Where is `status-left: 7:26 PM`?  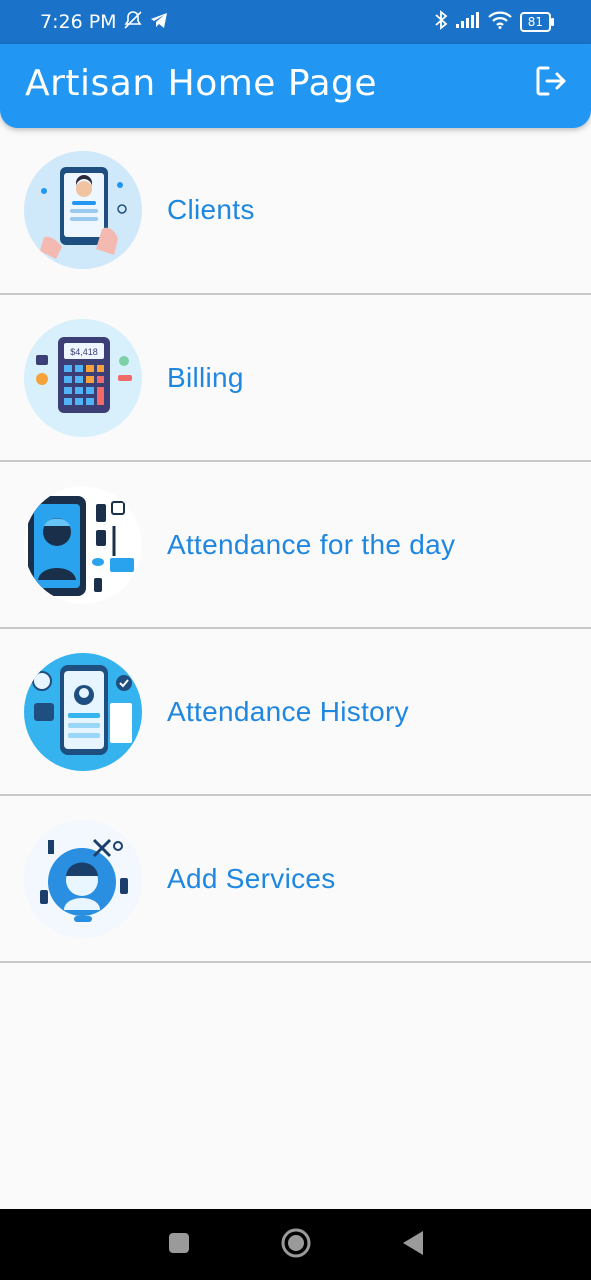 status-left: 7:26 PM is located at coordinates (104, 22).